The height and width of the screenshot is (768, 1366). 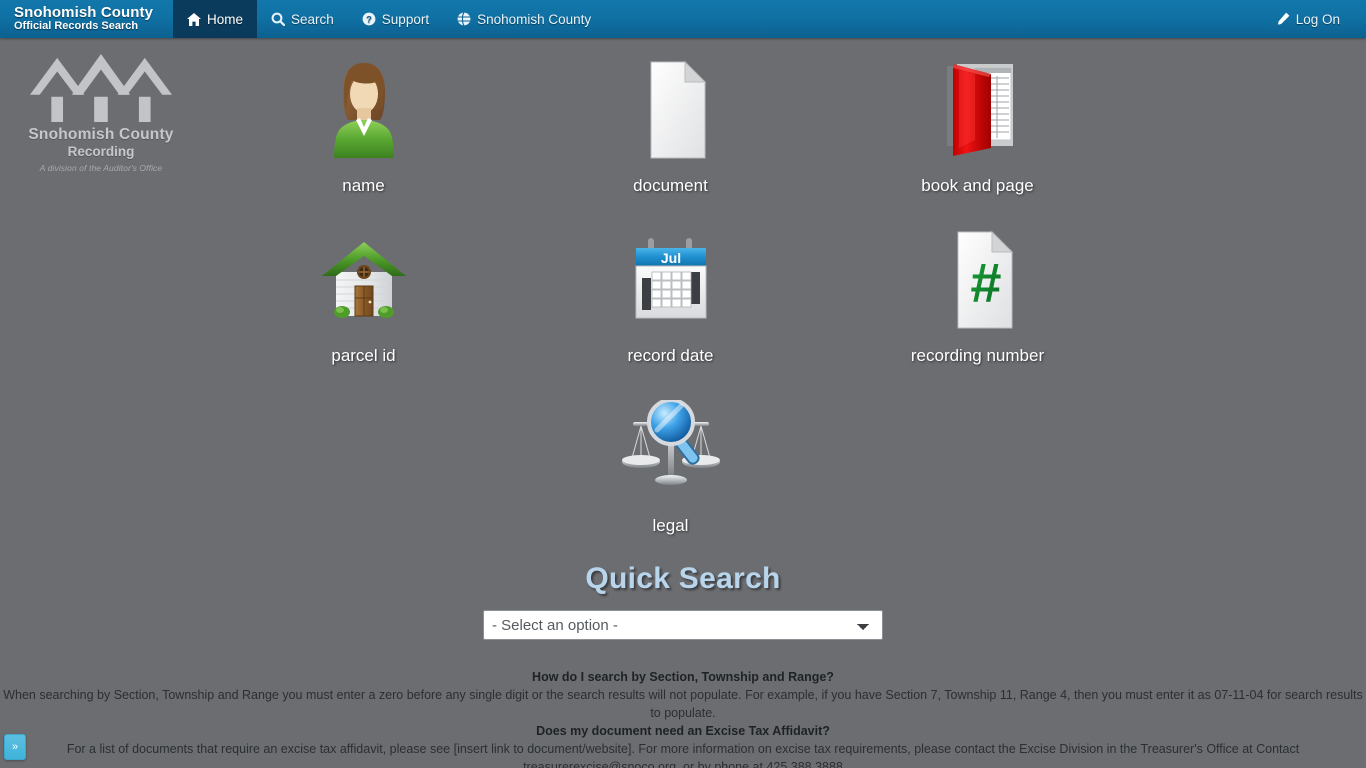 What do you see at coordinates (683, 578) in the screenshot?
I see `quick-search-title: Quick Search` at bounding box center [683, 578].